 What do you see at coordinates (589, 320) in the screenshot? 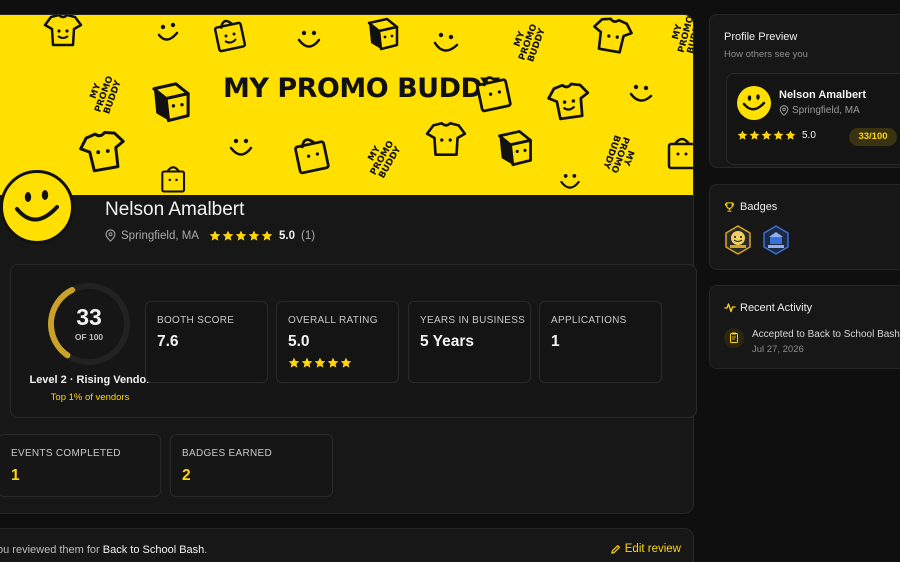
I see `stat-label: APPLICATIONS` at bounding box center [589, 320].